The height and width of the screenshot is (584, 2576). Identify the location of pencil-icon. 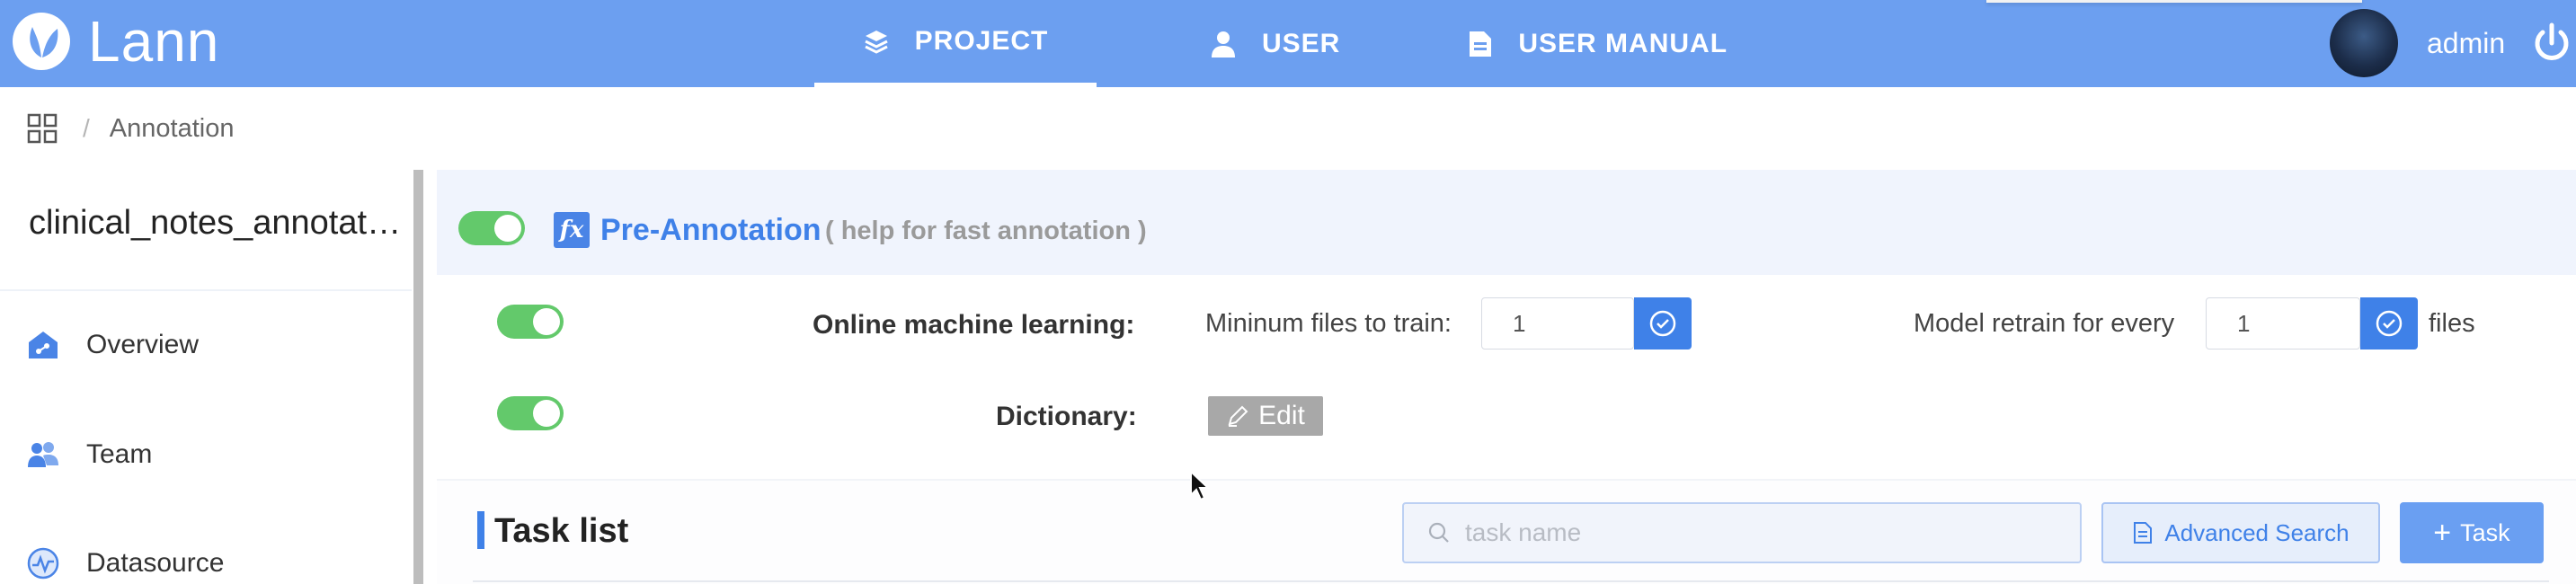
(1238, 416).